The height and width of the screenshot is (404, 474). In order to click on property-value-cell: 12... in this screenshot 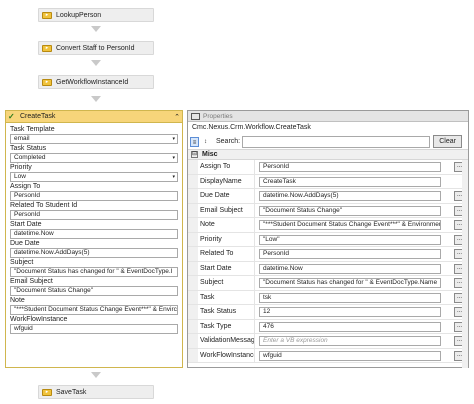, I will do `click(361, 312)`.